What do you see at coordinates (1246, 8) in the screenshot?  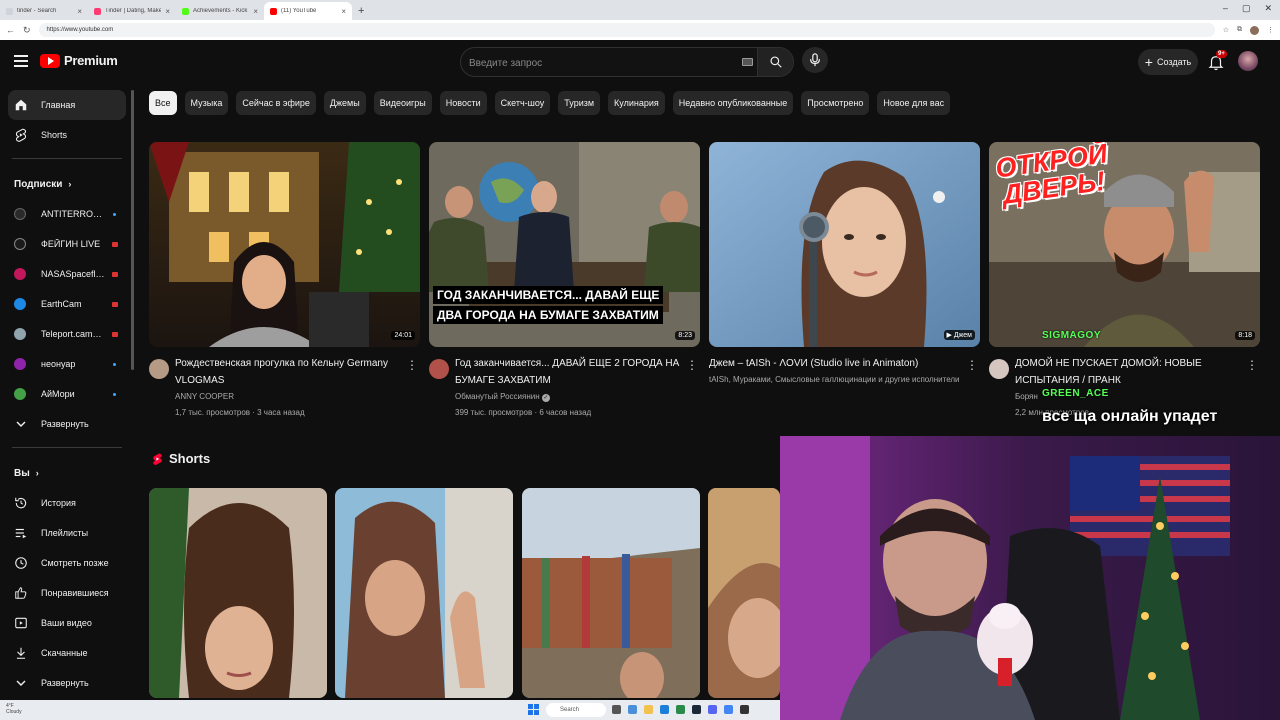 I see `maximize-icon: ▢` at bounding box center [1246, 8].